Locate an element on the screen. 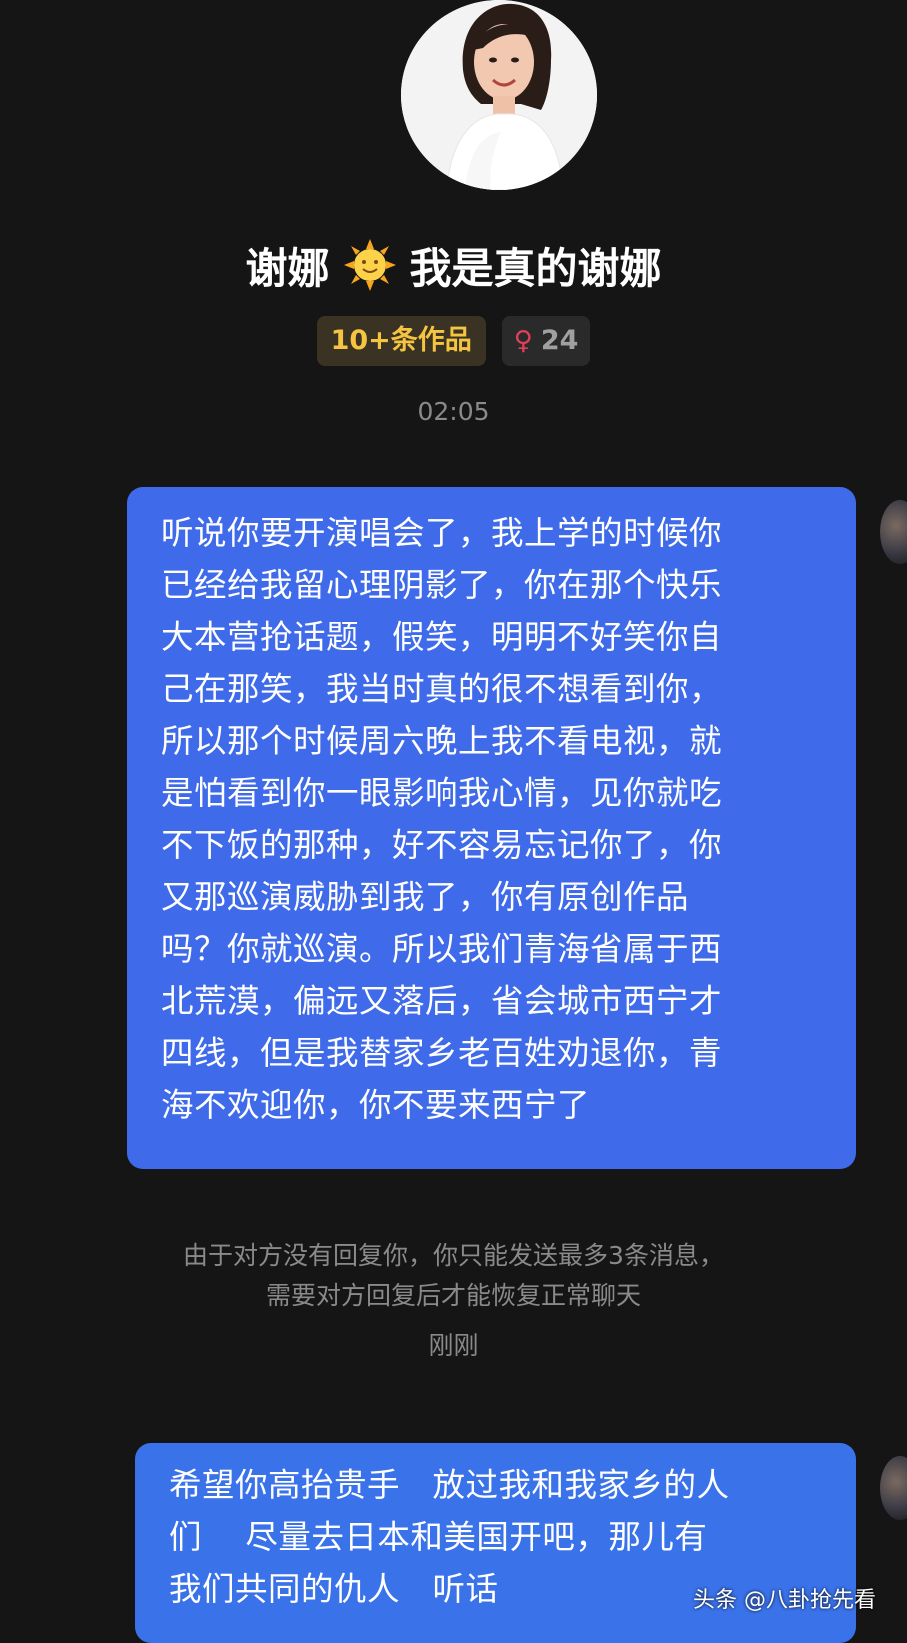 The width and height of the screenshot is (907, 1643). profile-badges: 10+条作品 ♀ 24 is located at coordinates (453, 341).